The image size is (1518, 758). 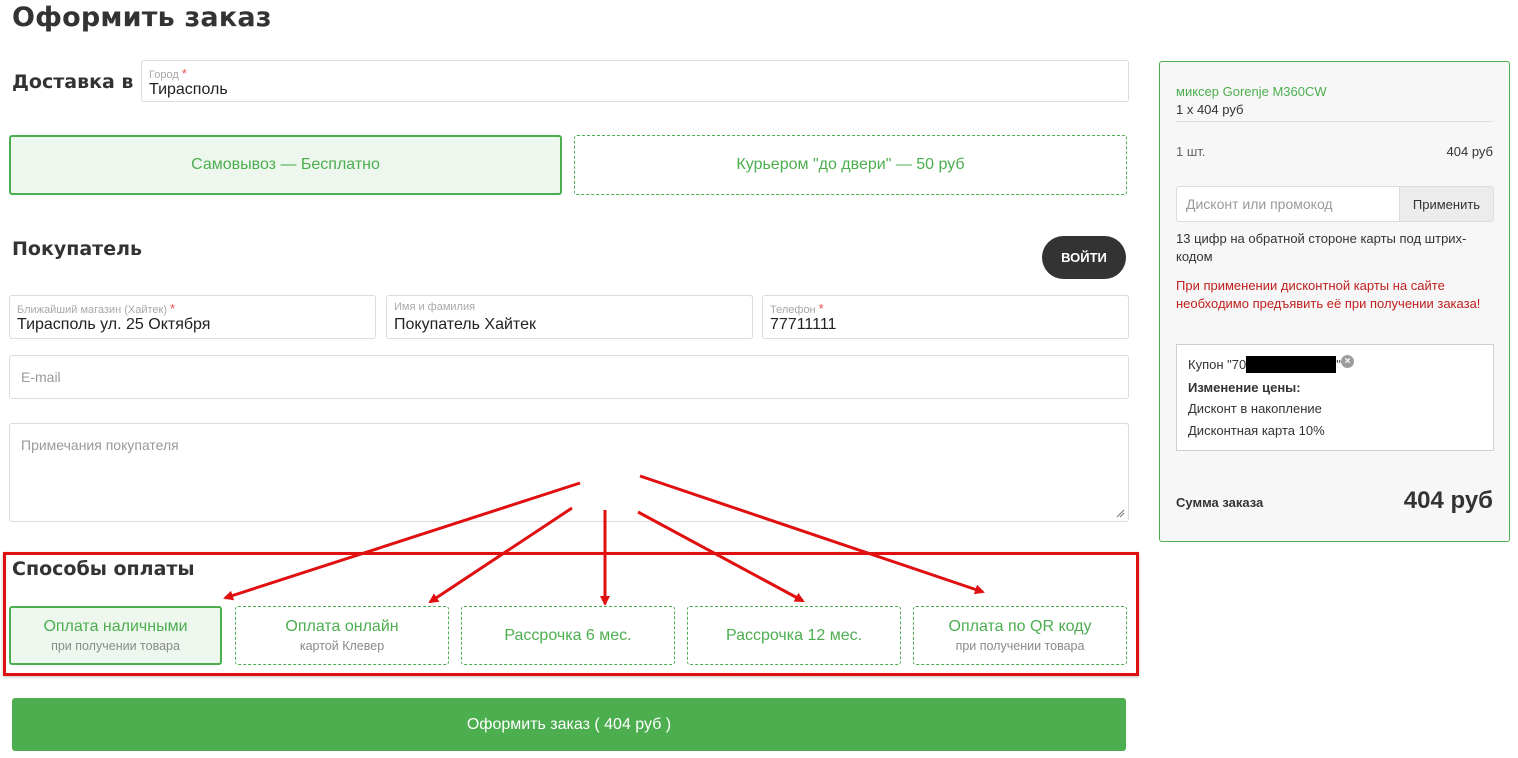 What do you see at coordinates (1255, 408) in the screenshot?
I see `coupon-discount-line: Дисконт в накопление` at bounding box center [1255, 408].